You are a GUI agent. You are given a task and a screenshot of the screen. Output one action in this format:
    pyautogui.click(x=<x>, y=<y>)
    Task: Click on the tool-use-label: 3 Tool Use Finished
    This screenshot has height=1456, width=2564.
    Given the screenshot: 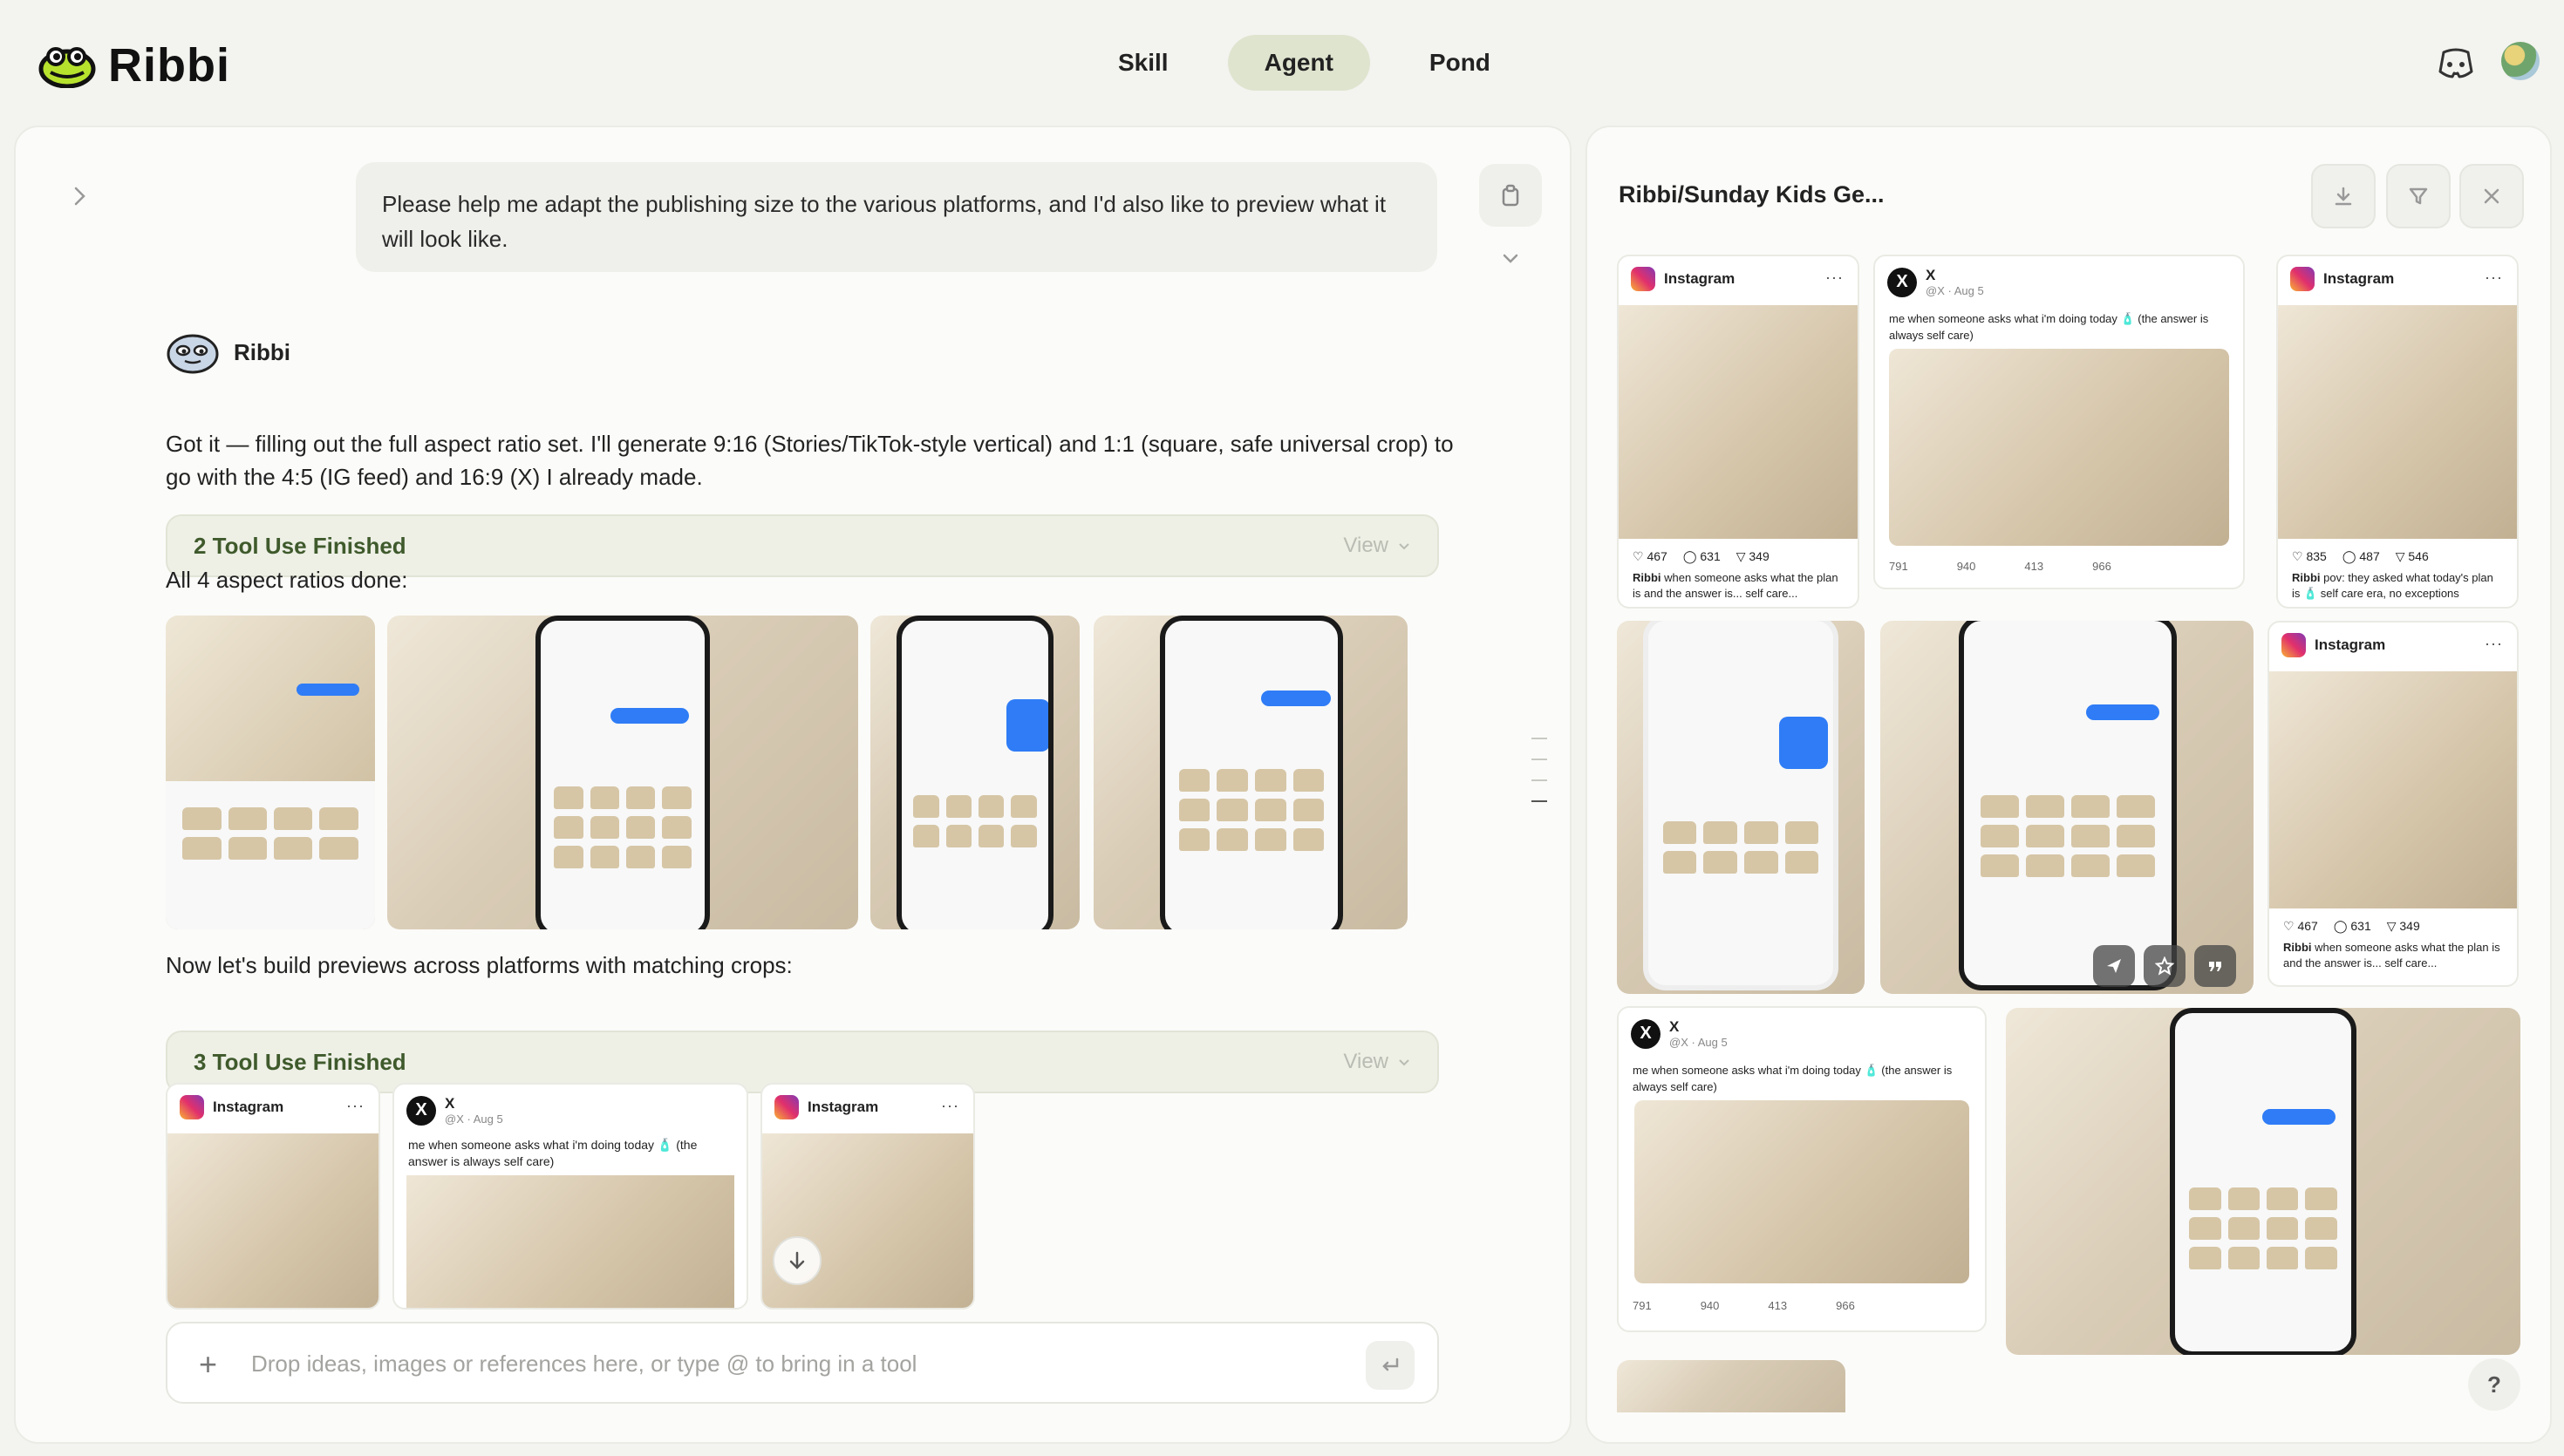 What is the action you would take?
    pyautogui.click(x=300, y=1061)
    